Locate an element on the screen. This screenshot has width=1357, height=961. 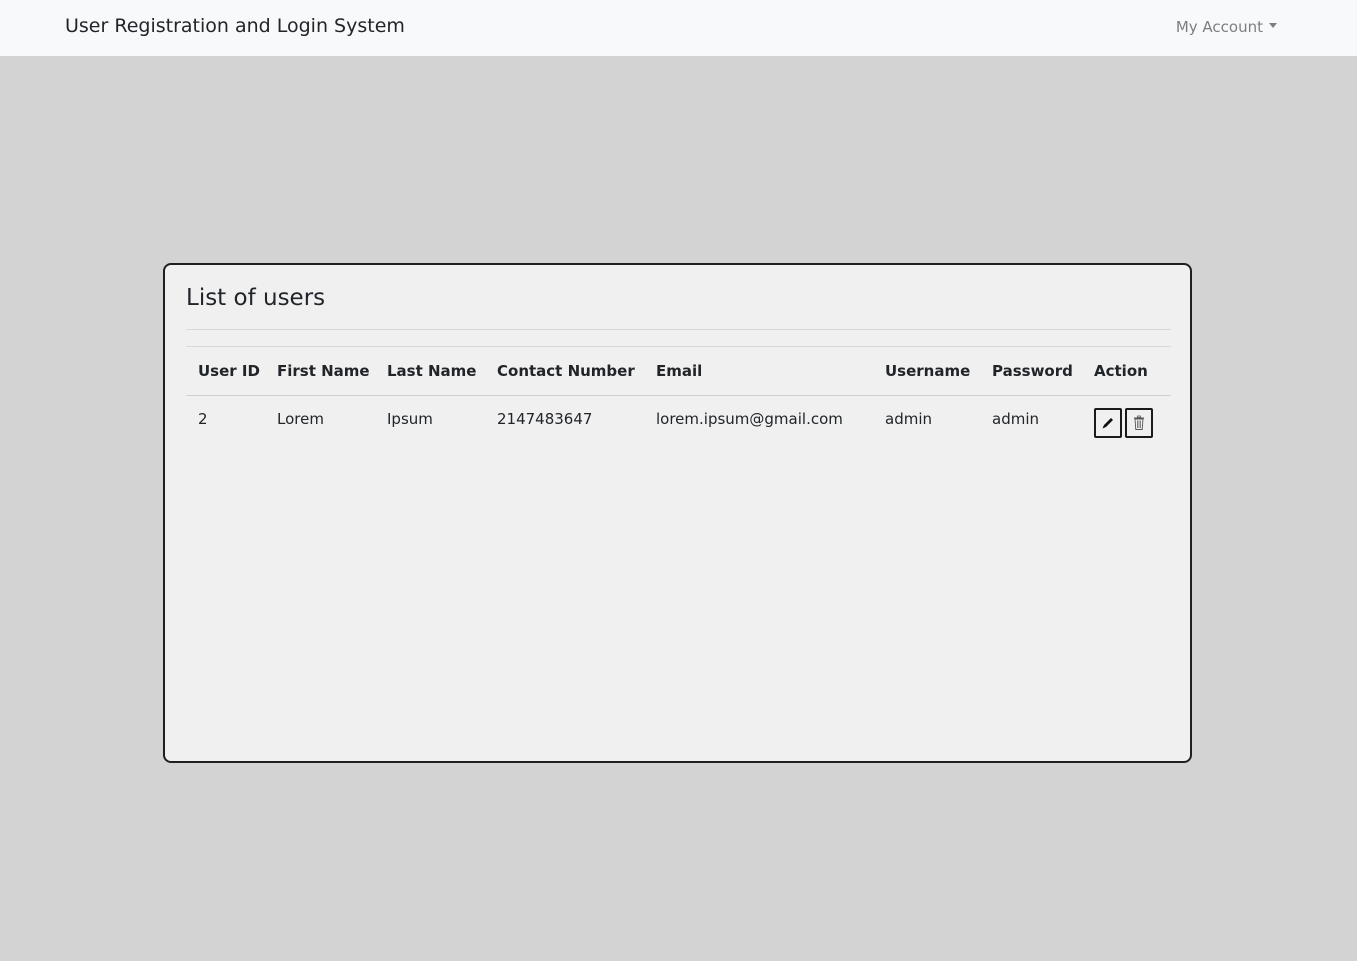
header-user-id: User ID is located at coordinates (229, 371).